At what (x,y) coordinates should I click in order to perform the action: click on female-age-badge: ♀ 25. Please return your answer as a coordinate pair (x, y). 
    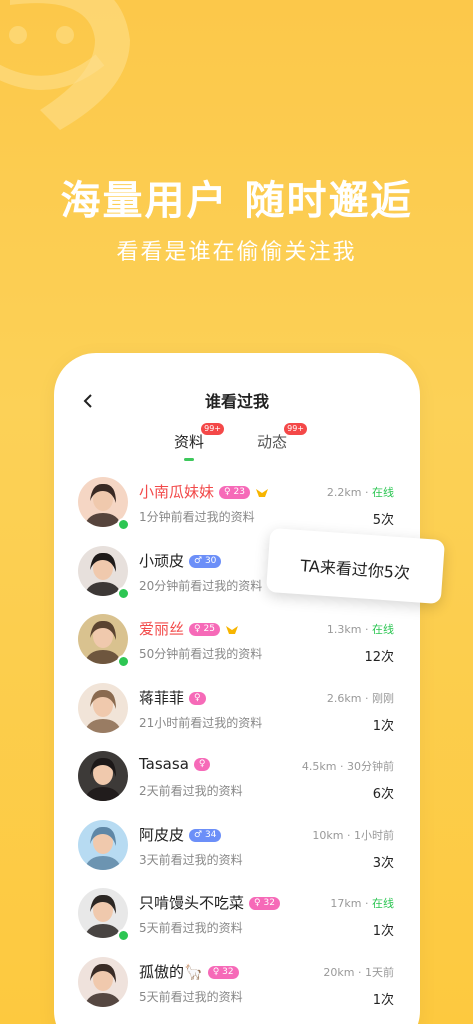
    Looking at the image, I should click on (204, 629).